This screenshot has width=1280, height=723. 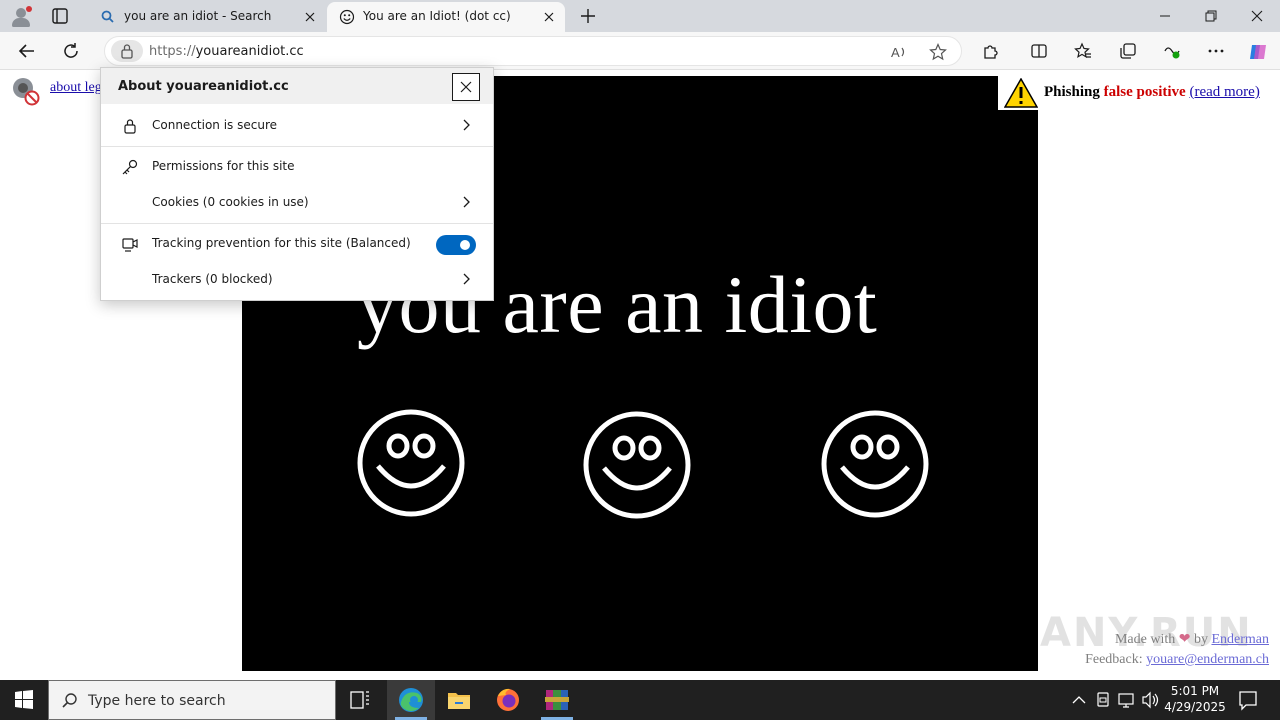 I want to click on settings-more-icon, so click(x=1216, y=51).